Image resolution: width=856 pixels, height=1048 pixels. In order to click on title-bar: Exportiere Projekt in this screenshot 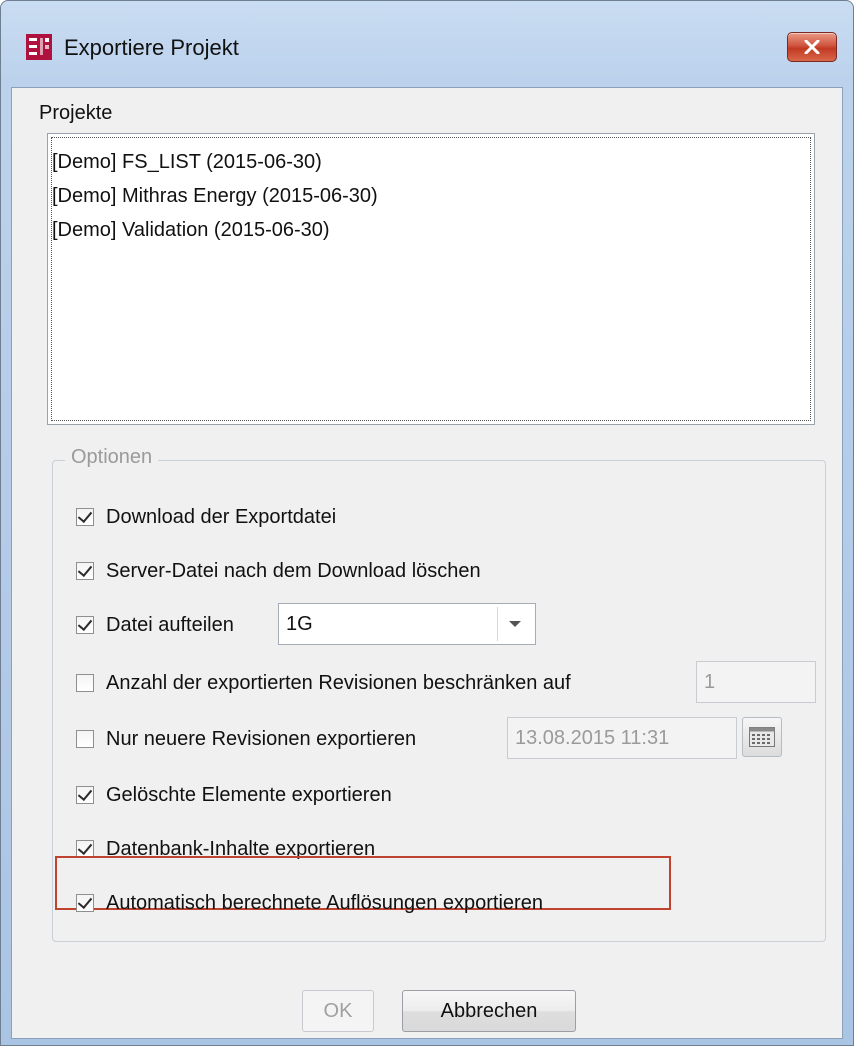, I will do `click(427, 47)`.